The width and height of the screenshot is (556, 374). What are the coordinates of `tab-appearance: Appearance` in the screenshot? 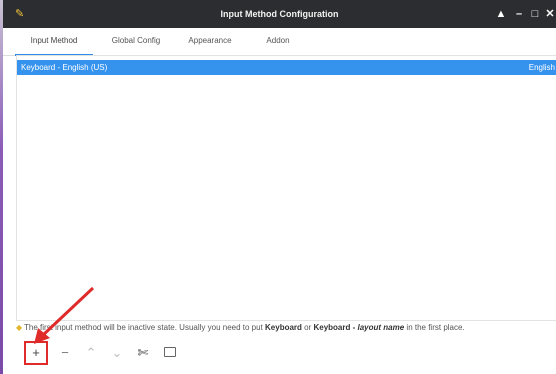 It's located at (210, 41).